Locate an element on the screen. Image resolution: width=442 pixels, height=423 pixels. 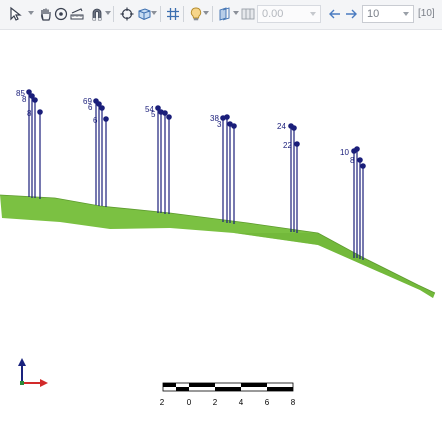
columns-view-icon is located at coordinates (248, 14).